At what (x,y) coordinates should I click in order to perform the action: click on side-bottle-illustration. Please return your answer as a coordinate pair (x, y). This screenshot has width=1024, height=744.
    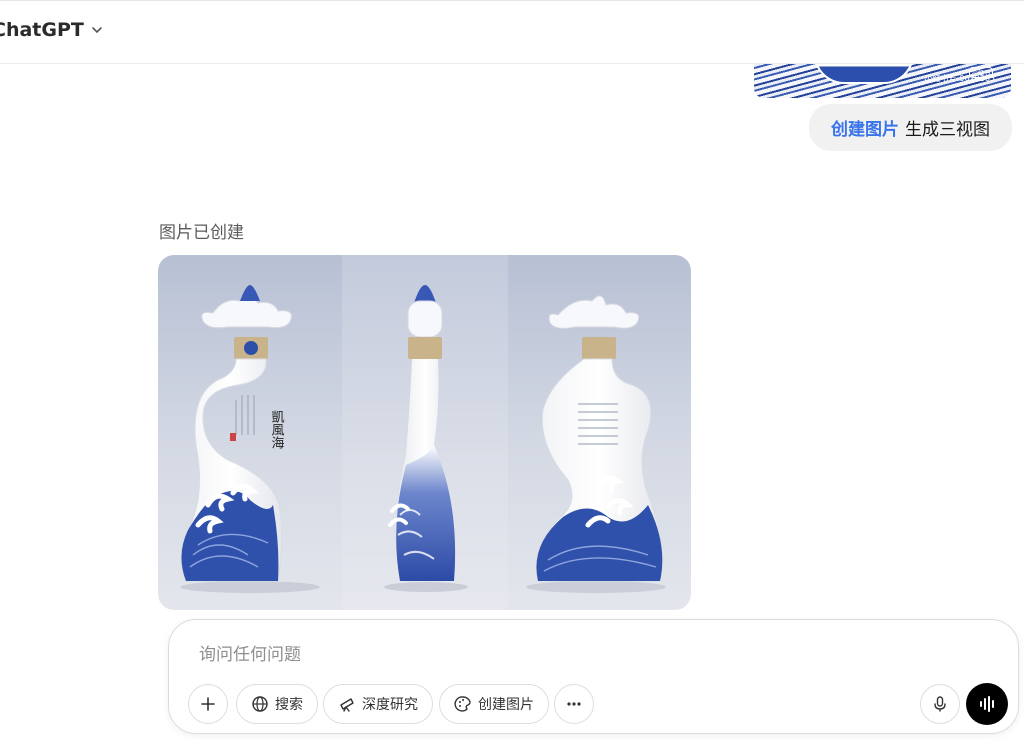
    Looking at the image, I should click on (426, 438).